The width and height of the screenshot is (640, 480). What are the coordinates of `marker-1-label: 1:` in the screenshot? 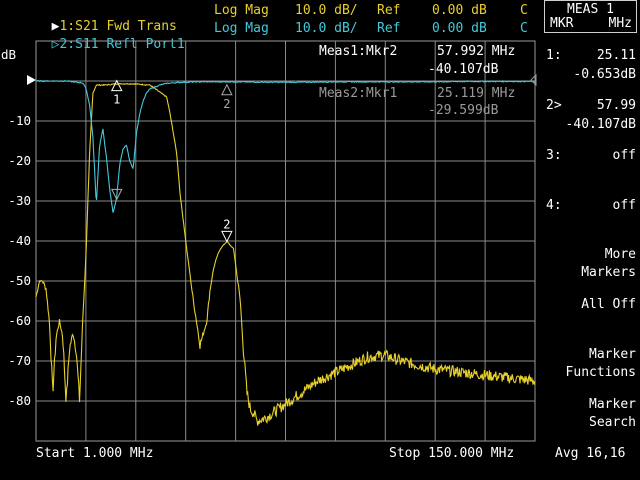 It's located at (554, 55).